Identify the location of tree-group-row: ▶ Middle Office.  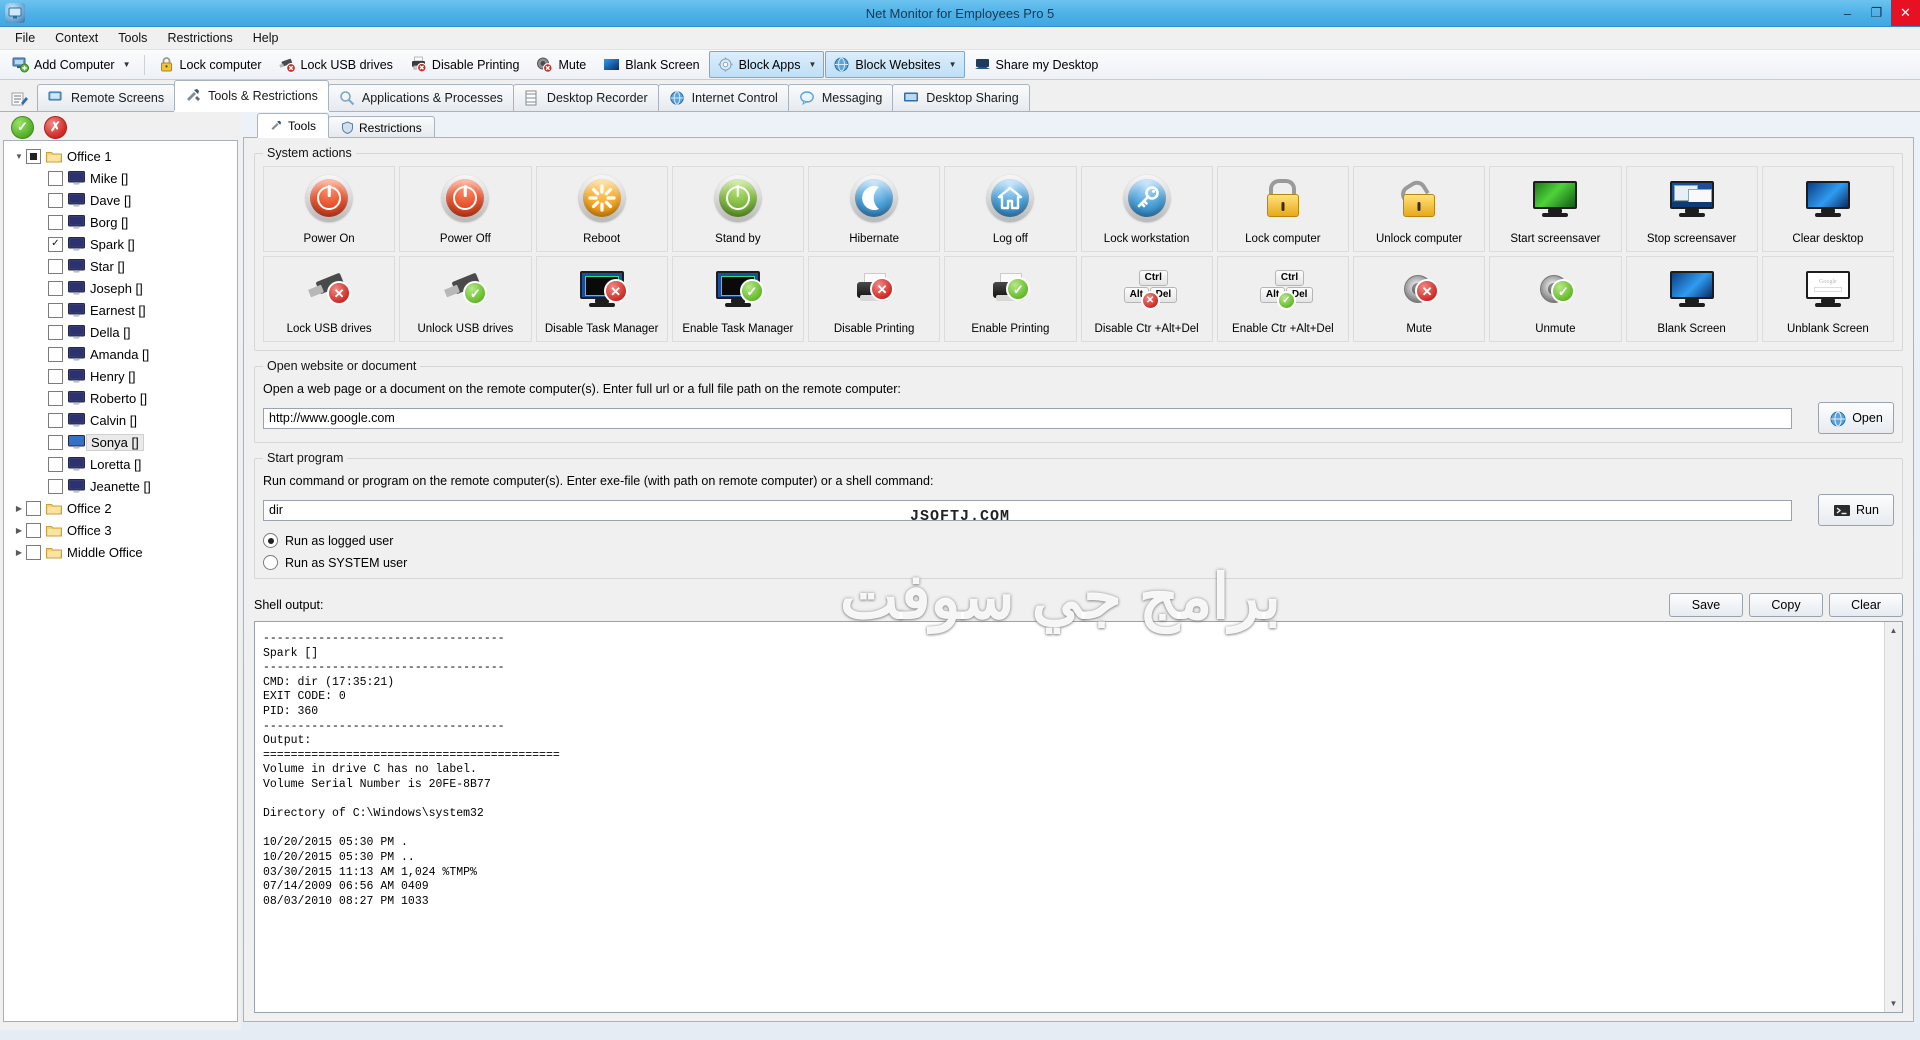
(120, 552).